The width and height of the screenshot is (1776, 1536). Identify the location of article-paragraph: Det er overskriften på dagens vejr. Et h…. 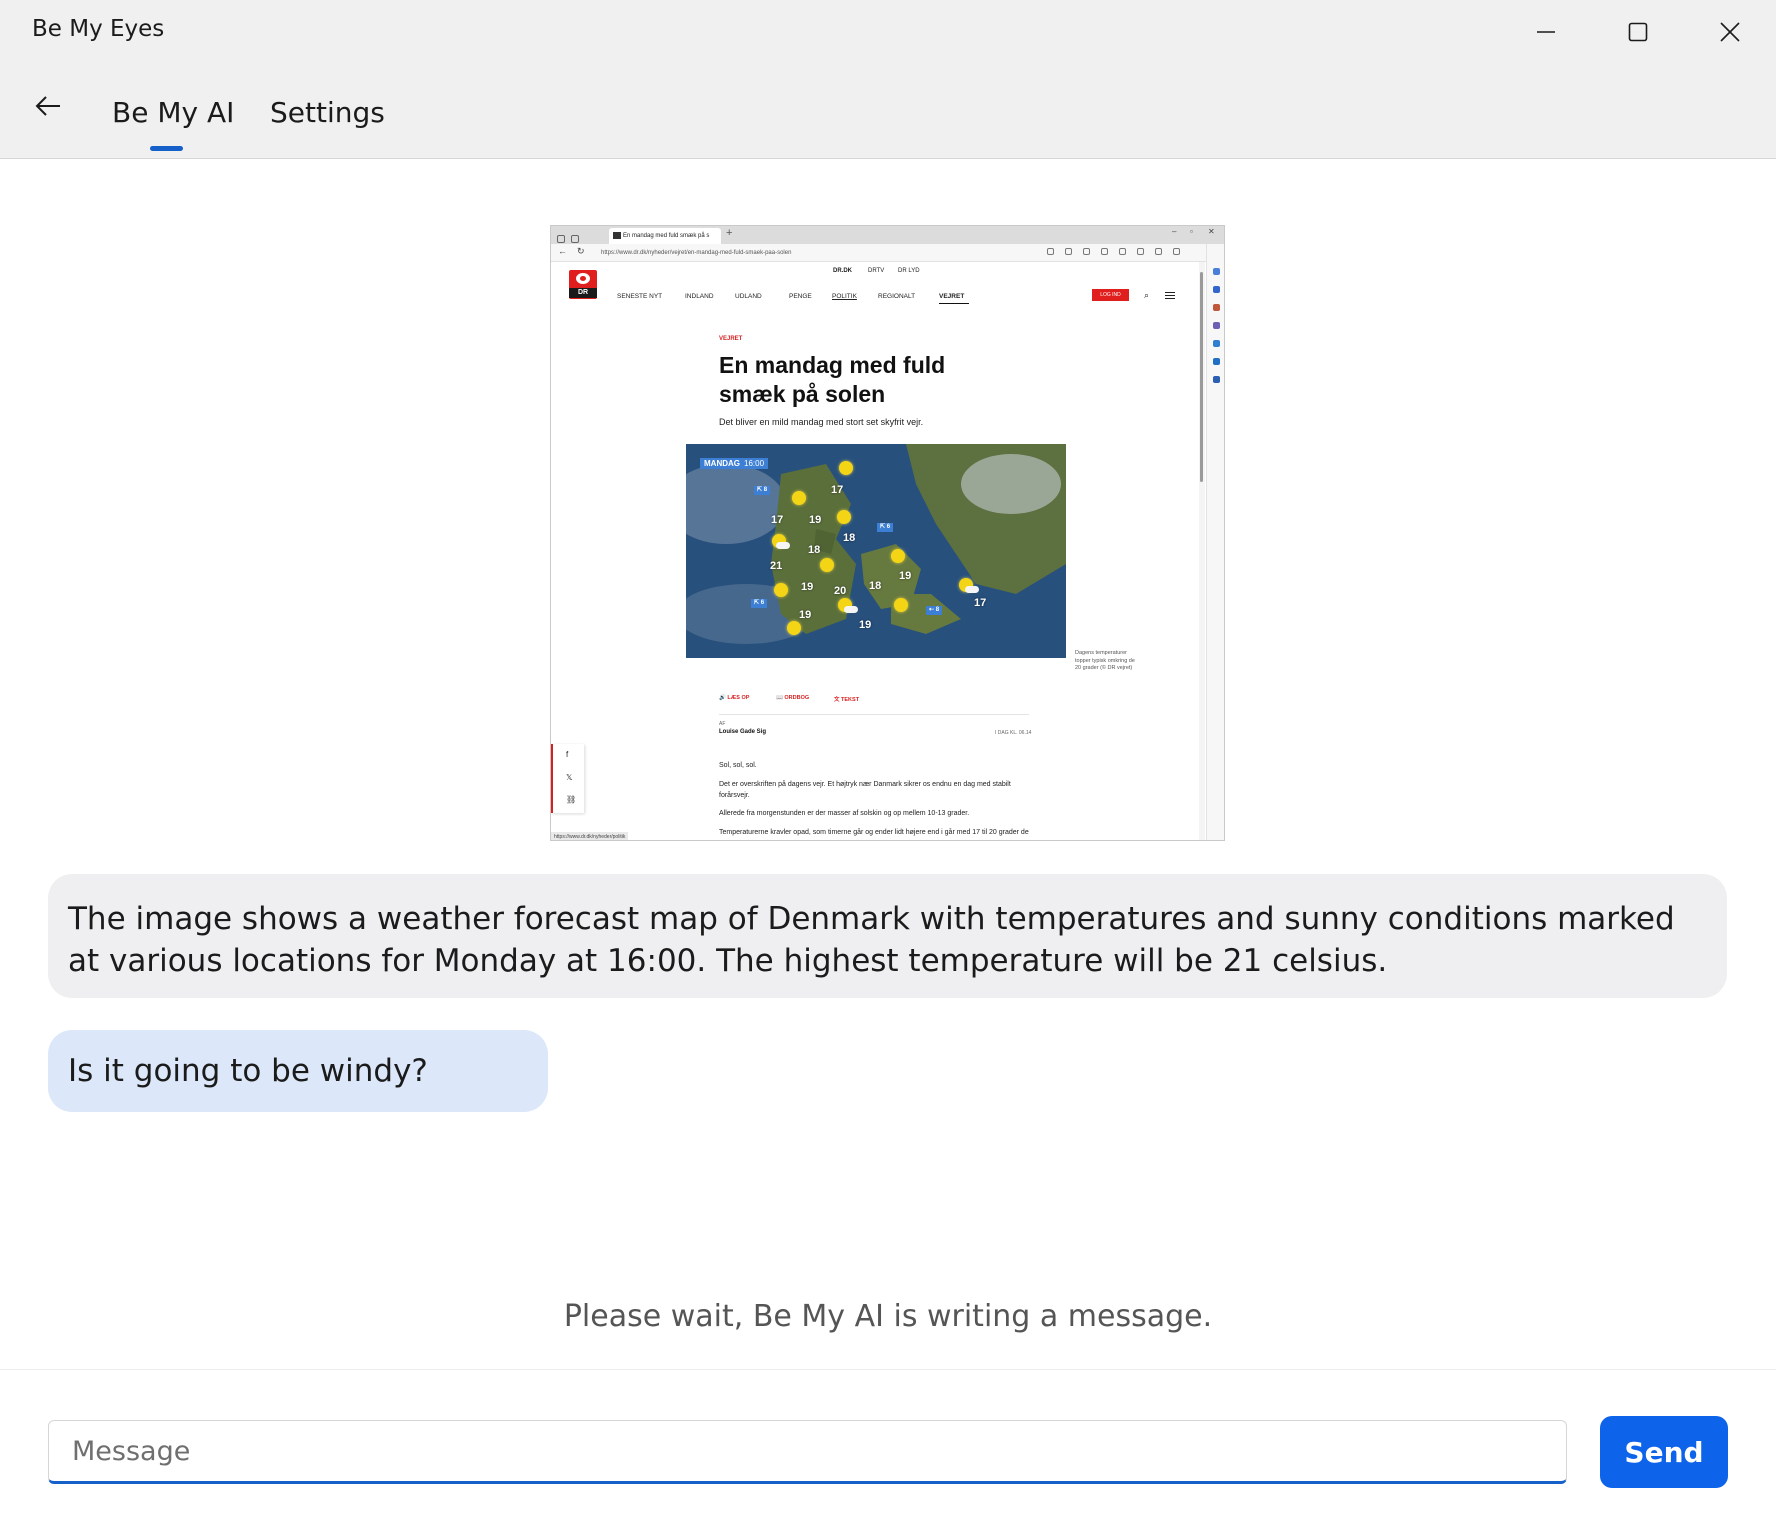
(865, 790).